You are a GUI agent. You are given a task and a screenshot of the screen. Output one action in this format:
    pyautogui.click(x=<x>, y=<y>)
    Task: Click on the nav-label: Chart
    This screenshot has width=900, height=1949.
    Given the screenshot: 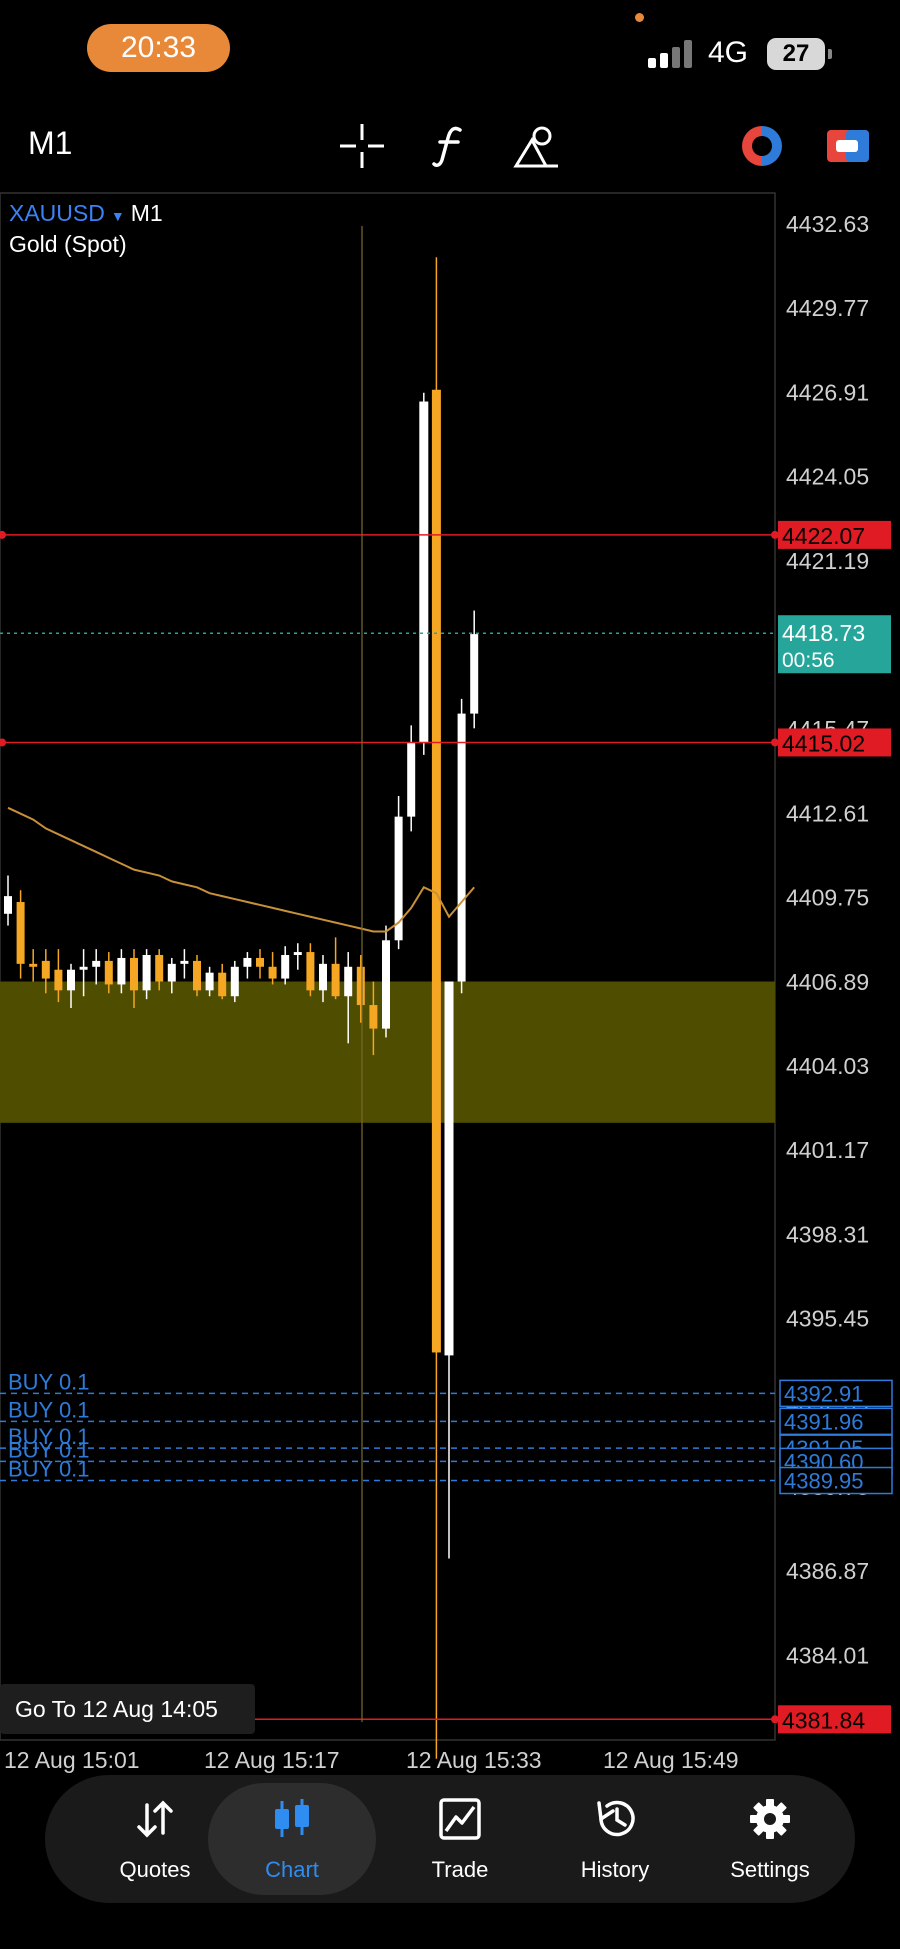 What is the action you would take?
    pyautogui.click(x=292, y=1869)
    